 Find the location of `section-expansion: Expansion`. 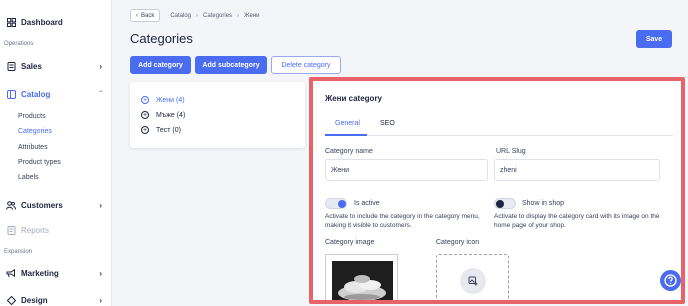

section-expansion: Expansion is located at coordinates (18, 252).